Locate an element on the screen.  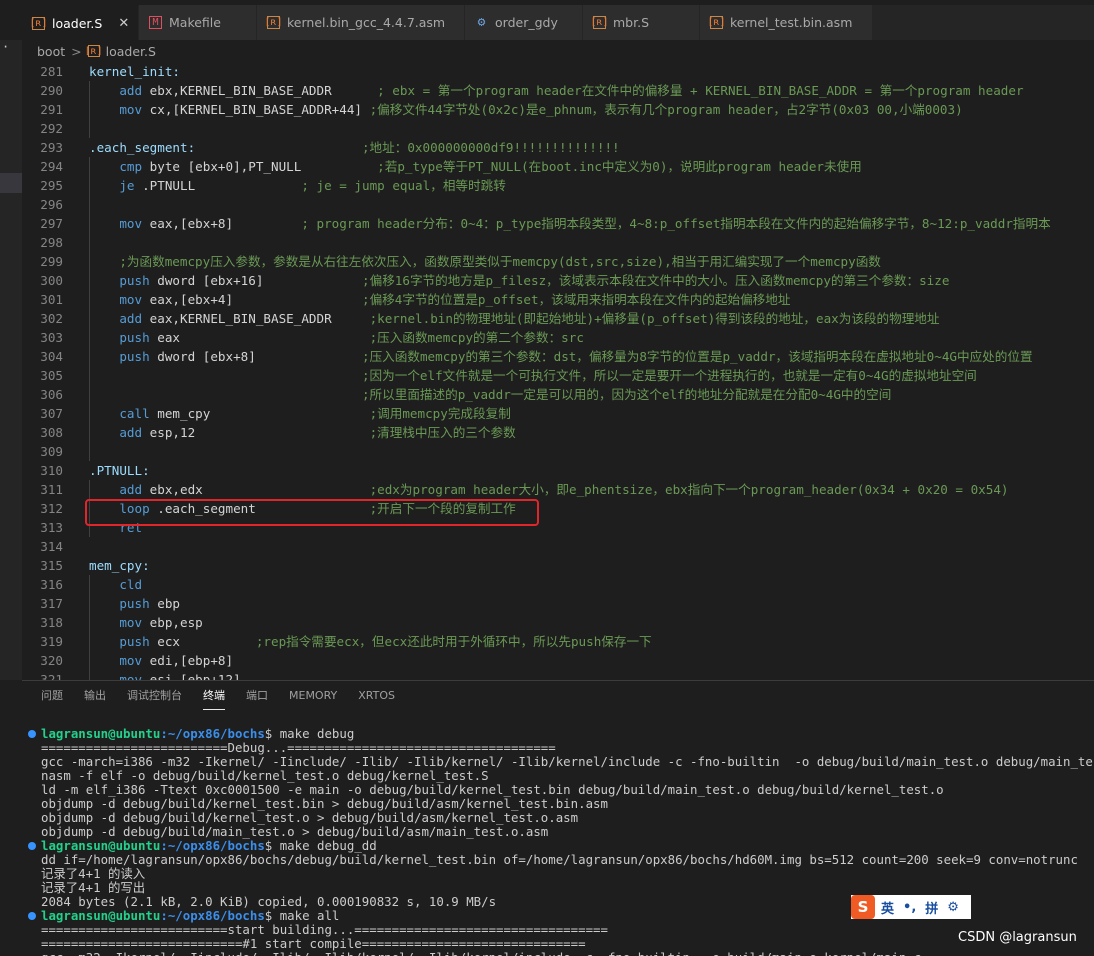
code-token: push is located at coordinates (134, 603).